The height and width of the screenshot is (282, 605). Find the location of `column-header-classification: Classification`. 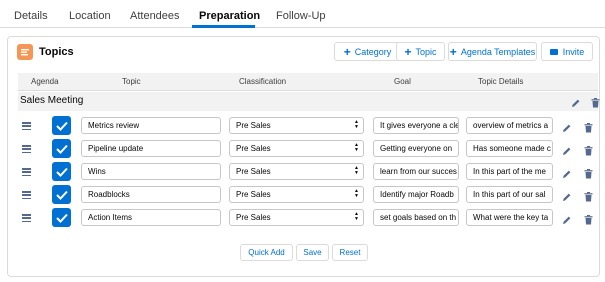

column-header-classification: Classification is located at coordinates (263, 81).